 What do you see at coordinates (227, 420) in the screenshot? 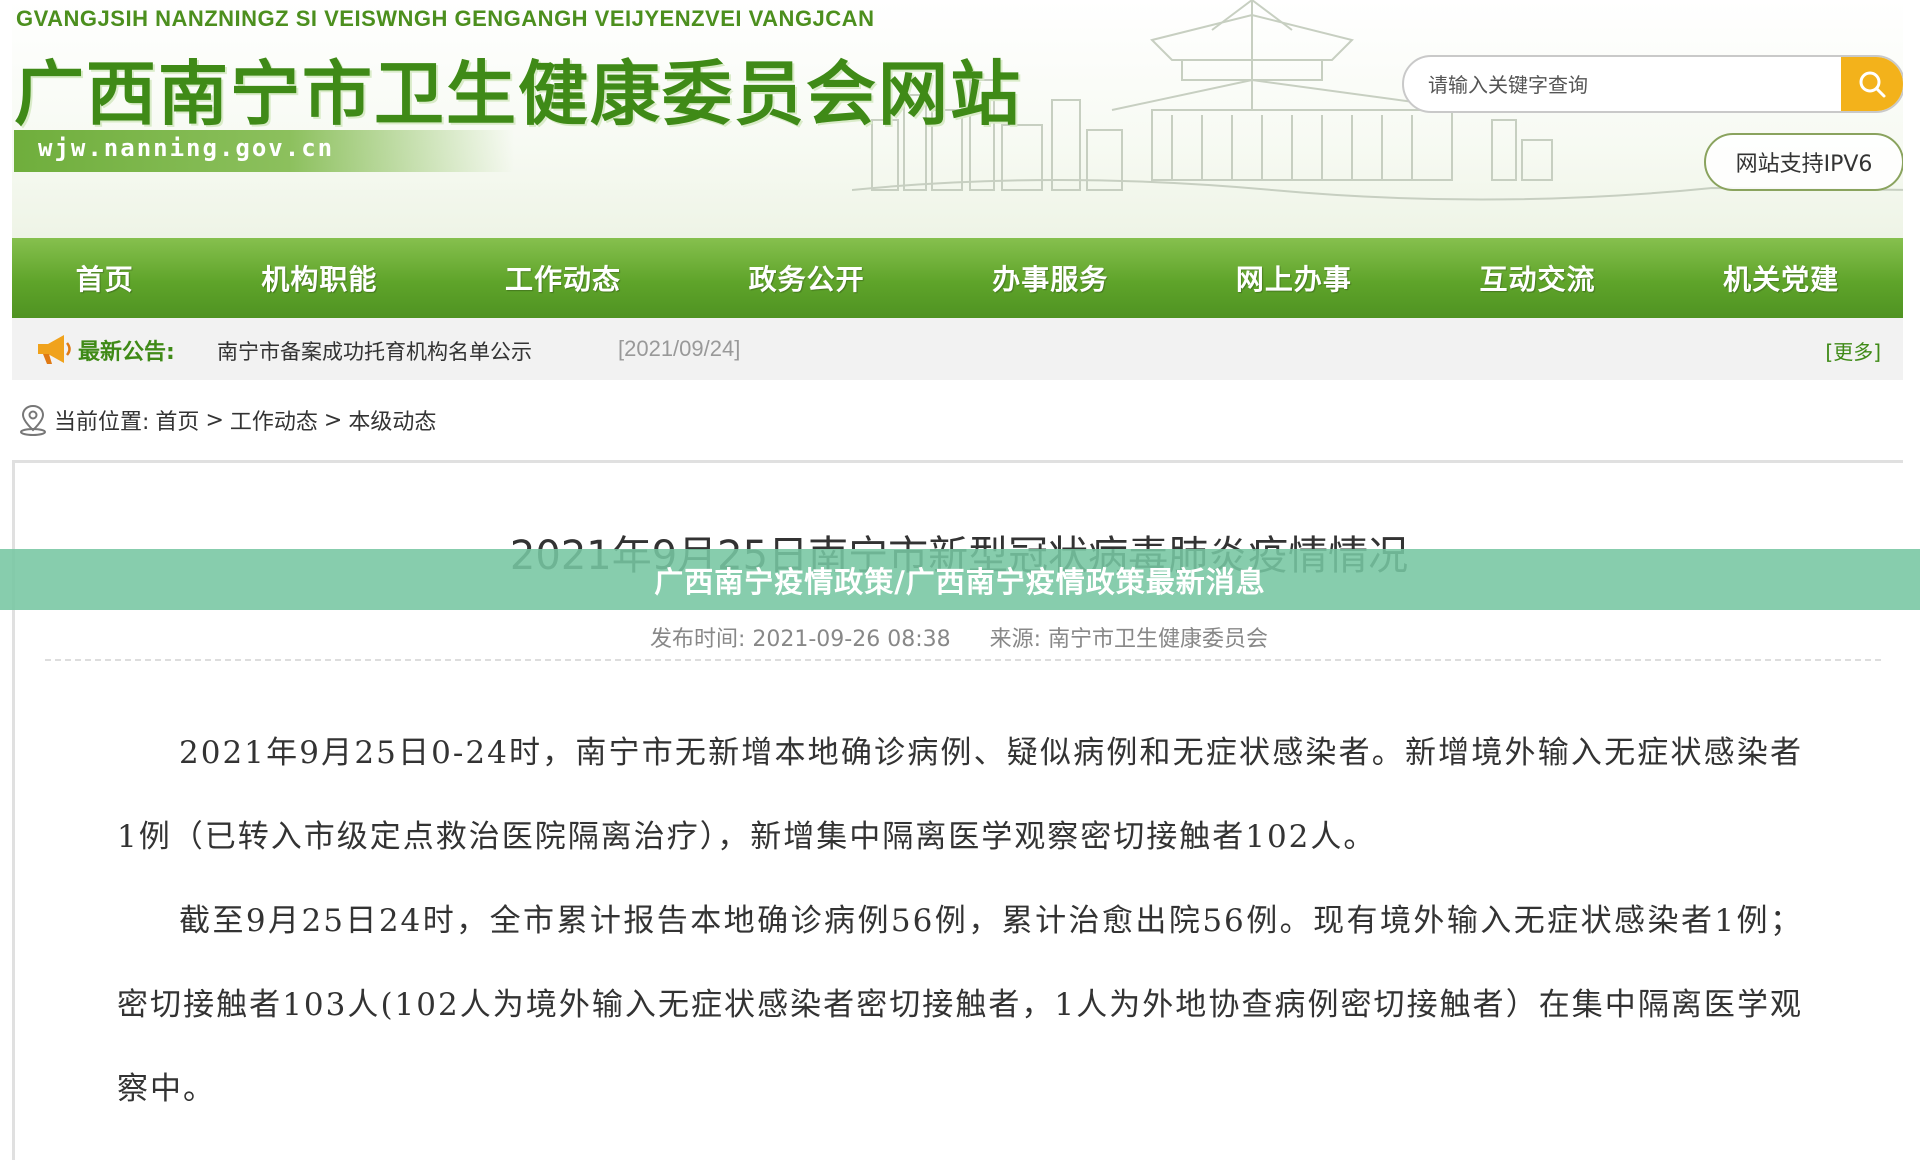
I see `breadcrumb: 当前位置: 首页 > 工作动态 > 本级动态` at bounding box center [227, 420].